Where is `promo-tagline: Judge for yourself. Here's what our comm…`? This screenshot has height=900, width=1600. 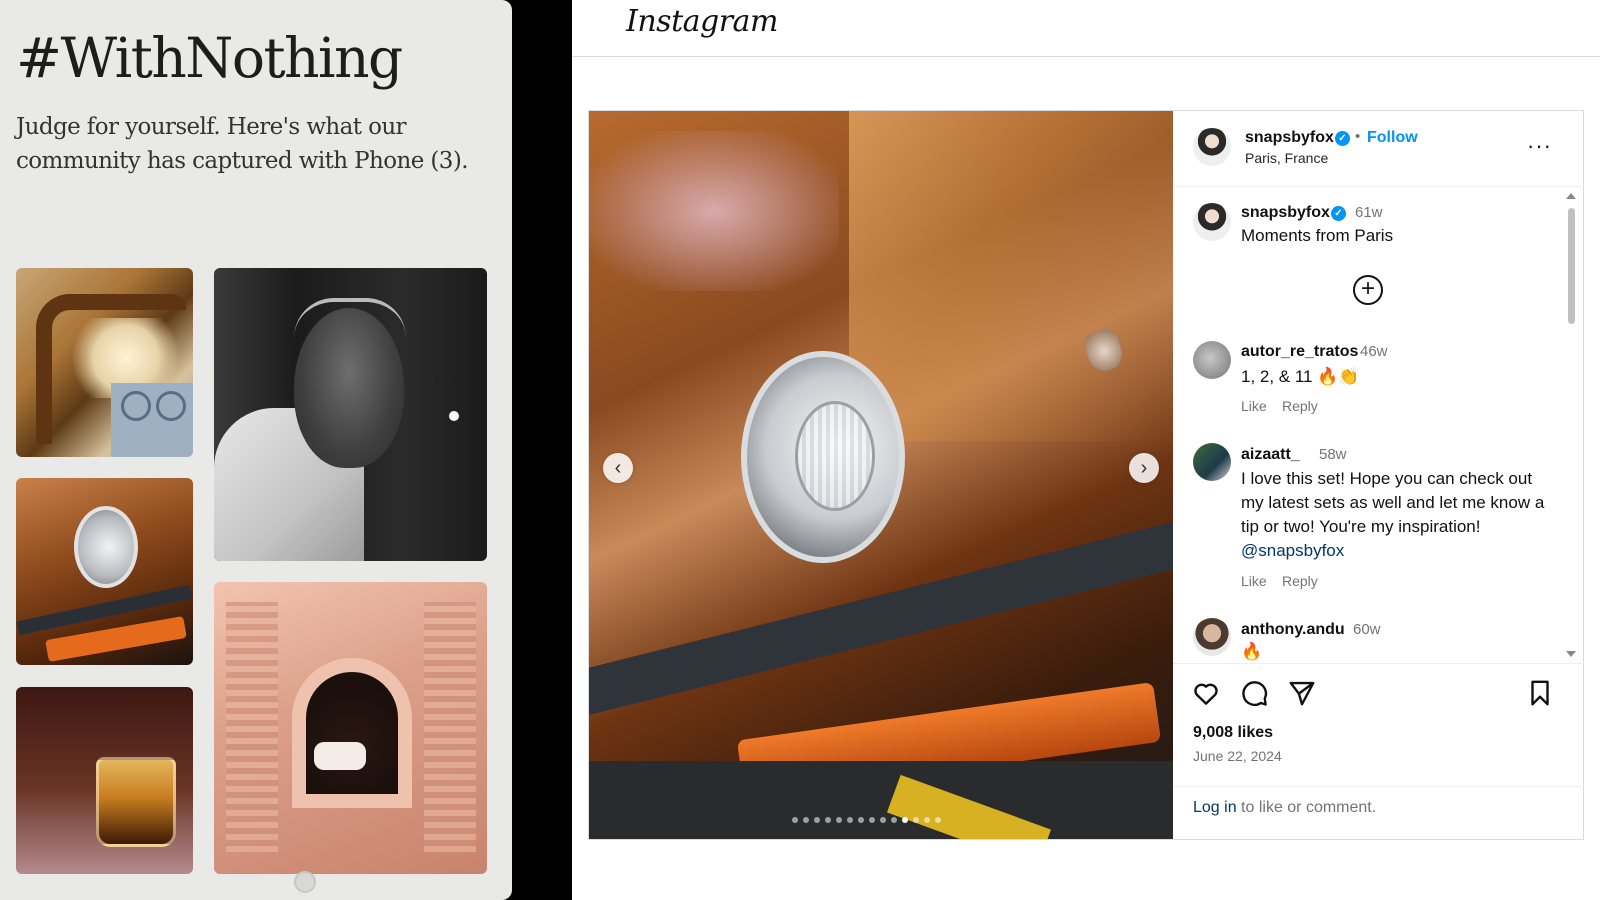
promo-tagline: Judge for yourself. Here's what our comm… is located at coordinates (242, 144).